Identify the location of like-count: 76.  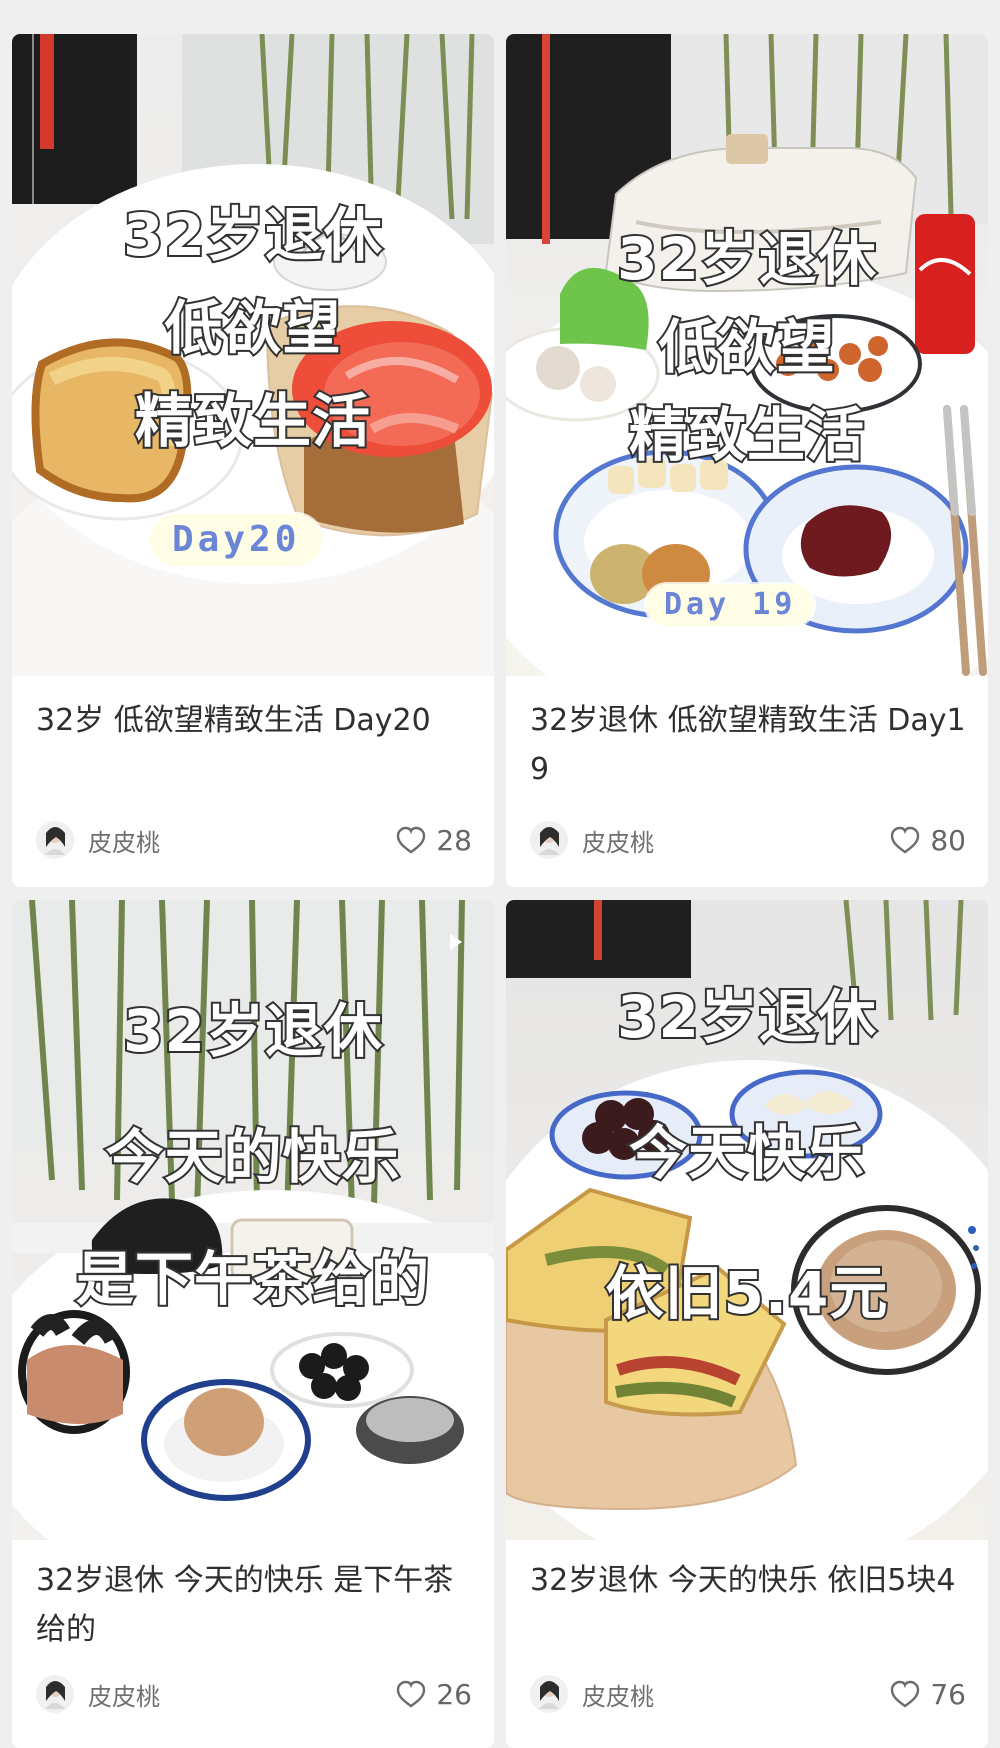
(948, 1694).